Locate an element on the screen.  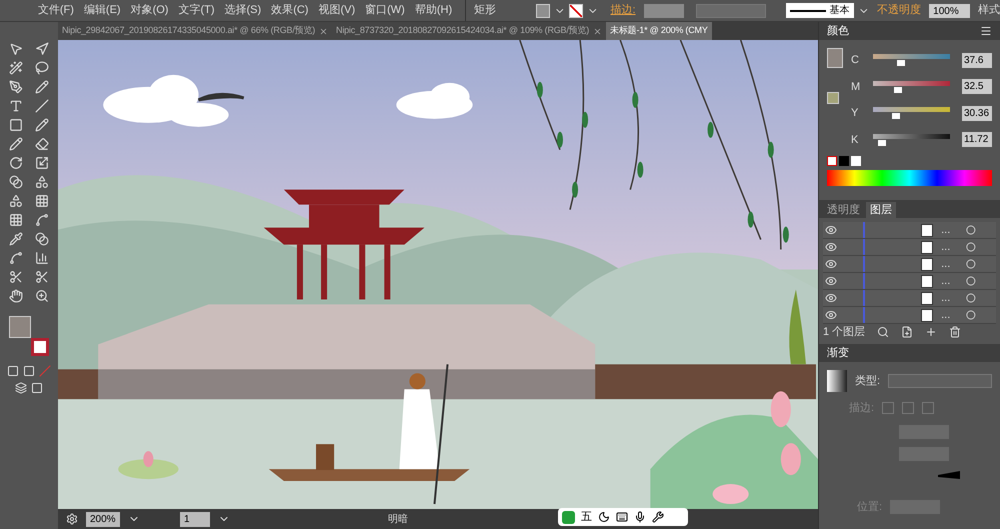
opacity-label: 不透明度 is located at coordinates (899, 10).